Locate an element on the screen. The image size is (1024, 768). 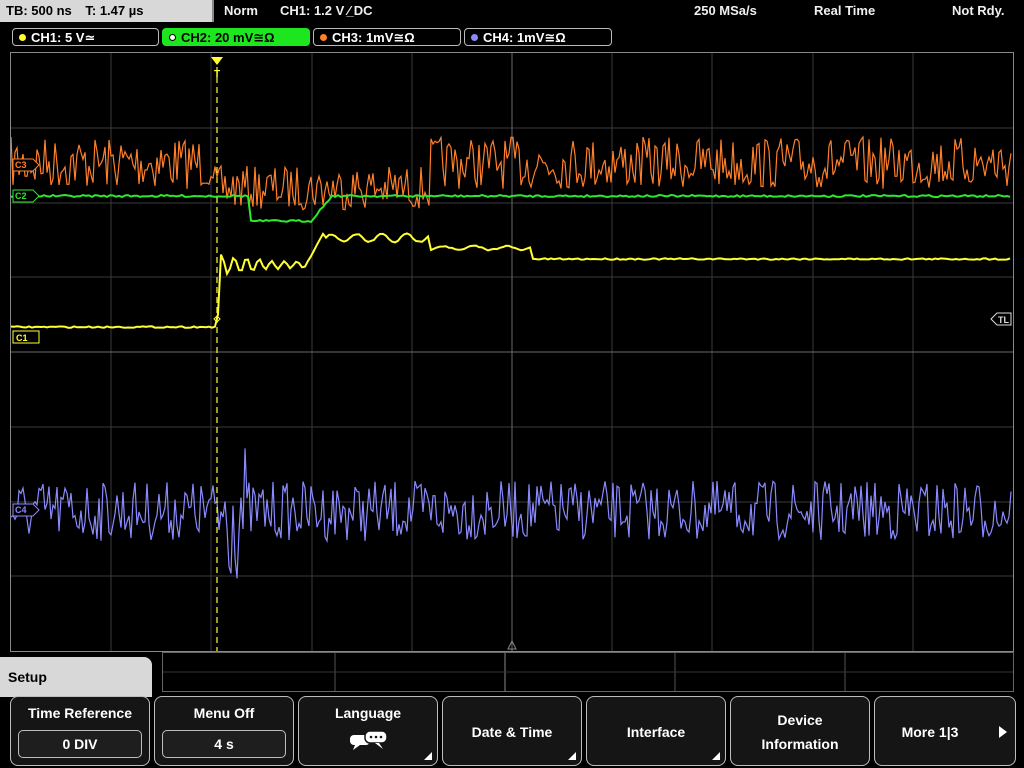
ch2-label: CH2: 20 mV≅Ω is located at coordinates (228, 37).